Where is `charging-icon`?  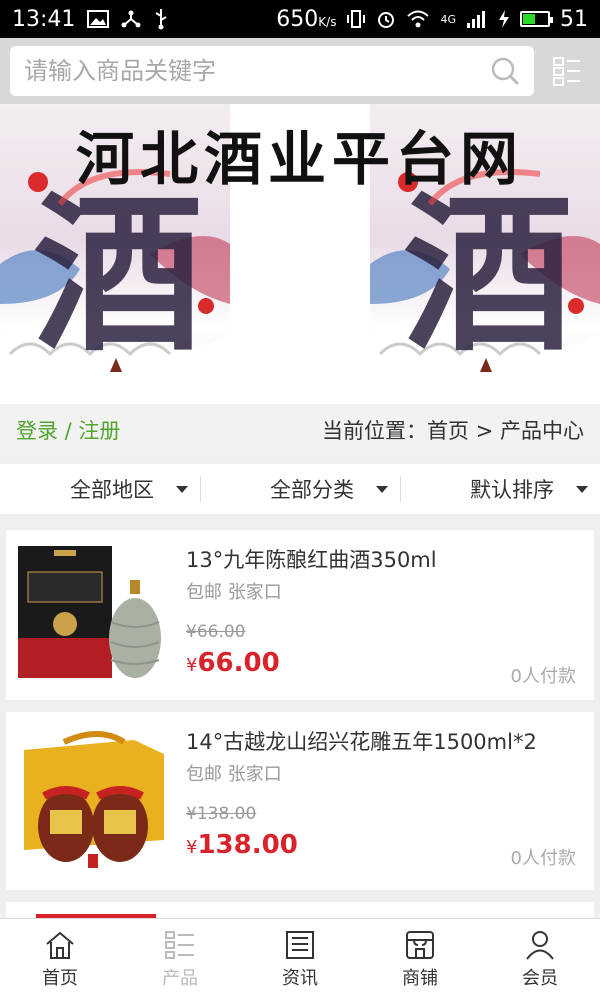 charging-icon is located at coordinates (504, 19).